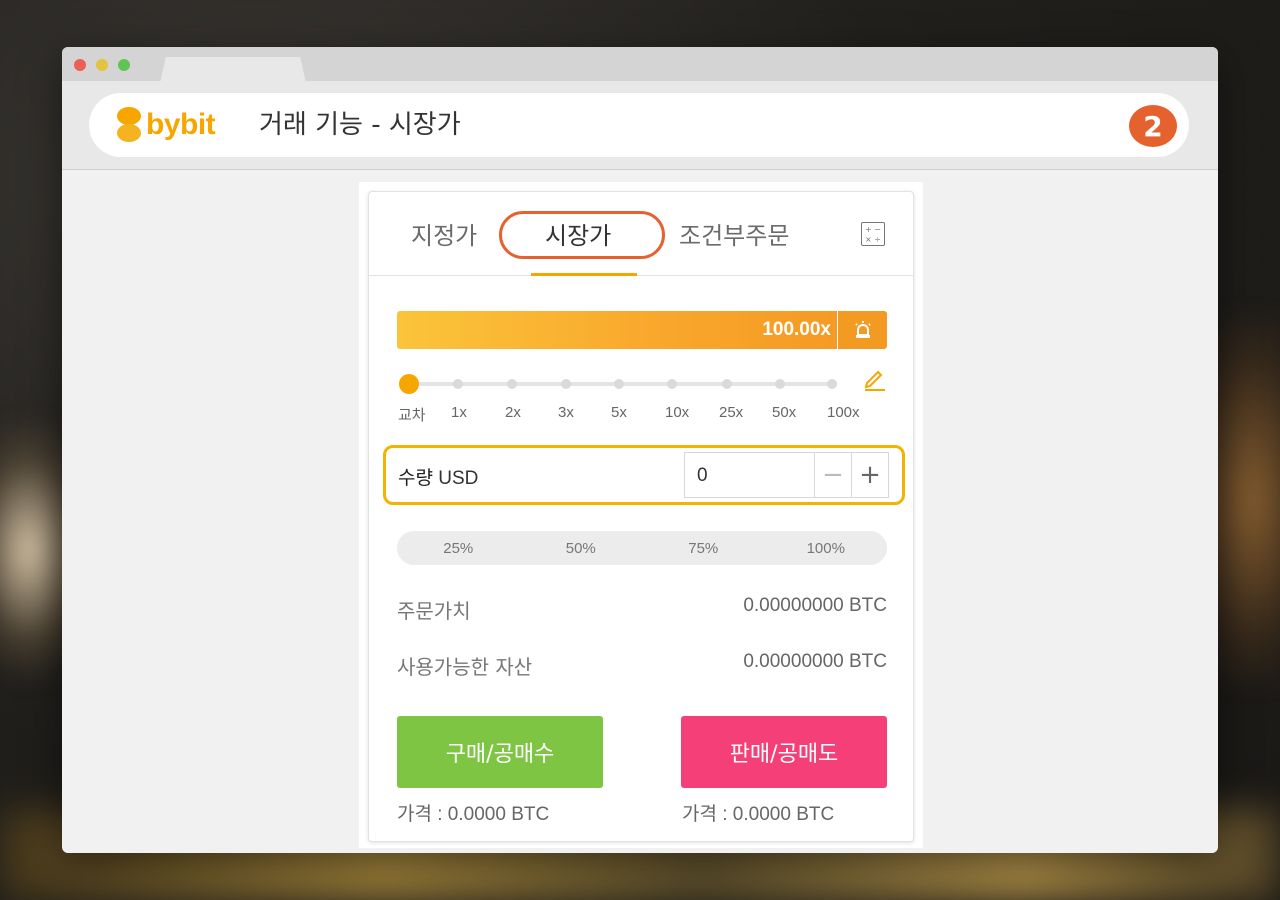 The height and width of the screenshot is (900, 1280). What do you see at coordinates (360, 125) in the screenshot?
I see `page-title: 거래 기능 - 시장가` at bounding box center [360, 125].